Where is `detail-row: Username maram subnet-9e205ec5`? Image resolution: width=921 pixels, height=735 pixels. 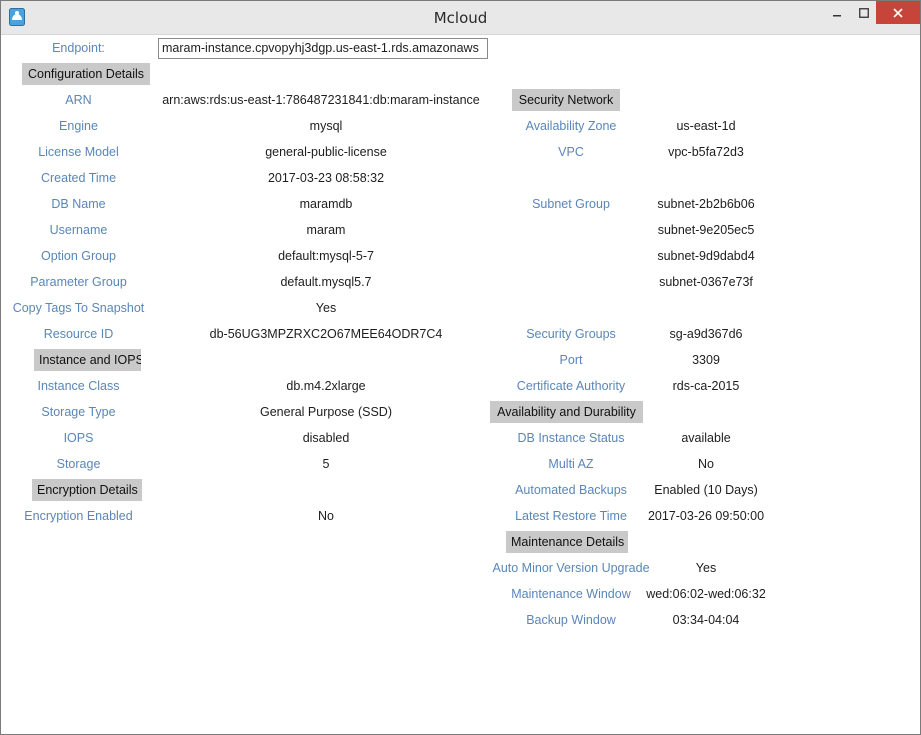 detail-row: Username maram subnet-9e205ec5 is located at coordinates (460, 230).